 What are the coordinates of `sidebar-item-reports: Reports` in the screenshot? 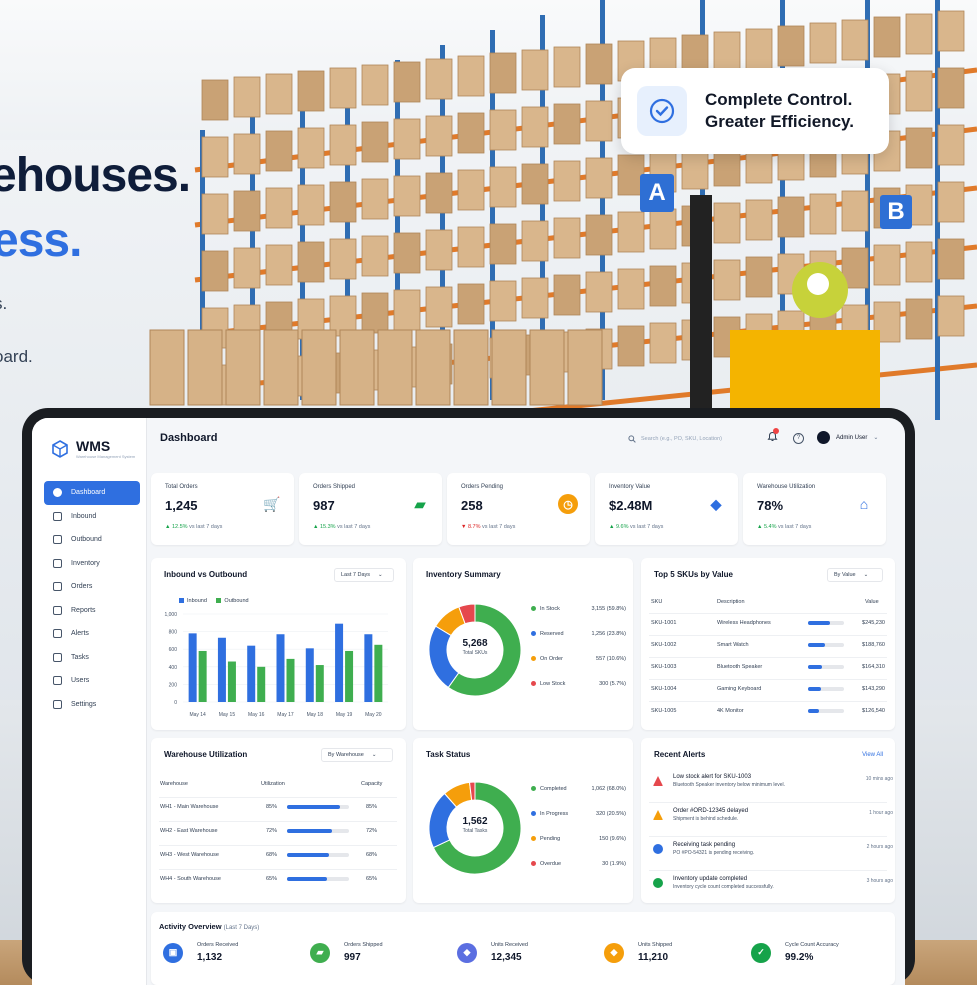 It's located at (92, 611).